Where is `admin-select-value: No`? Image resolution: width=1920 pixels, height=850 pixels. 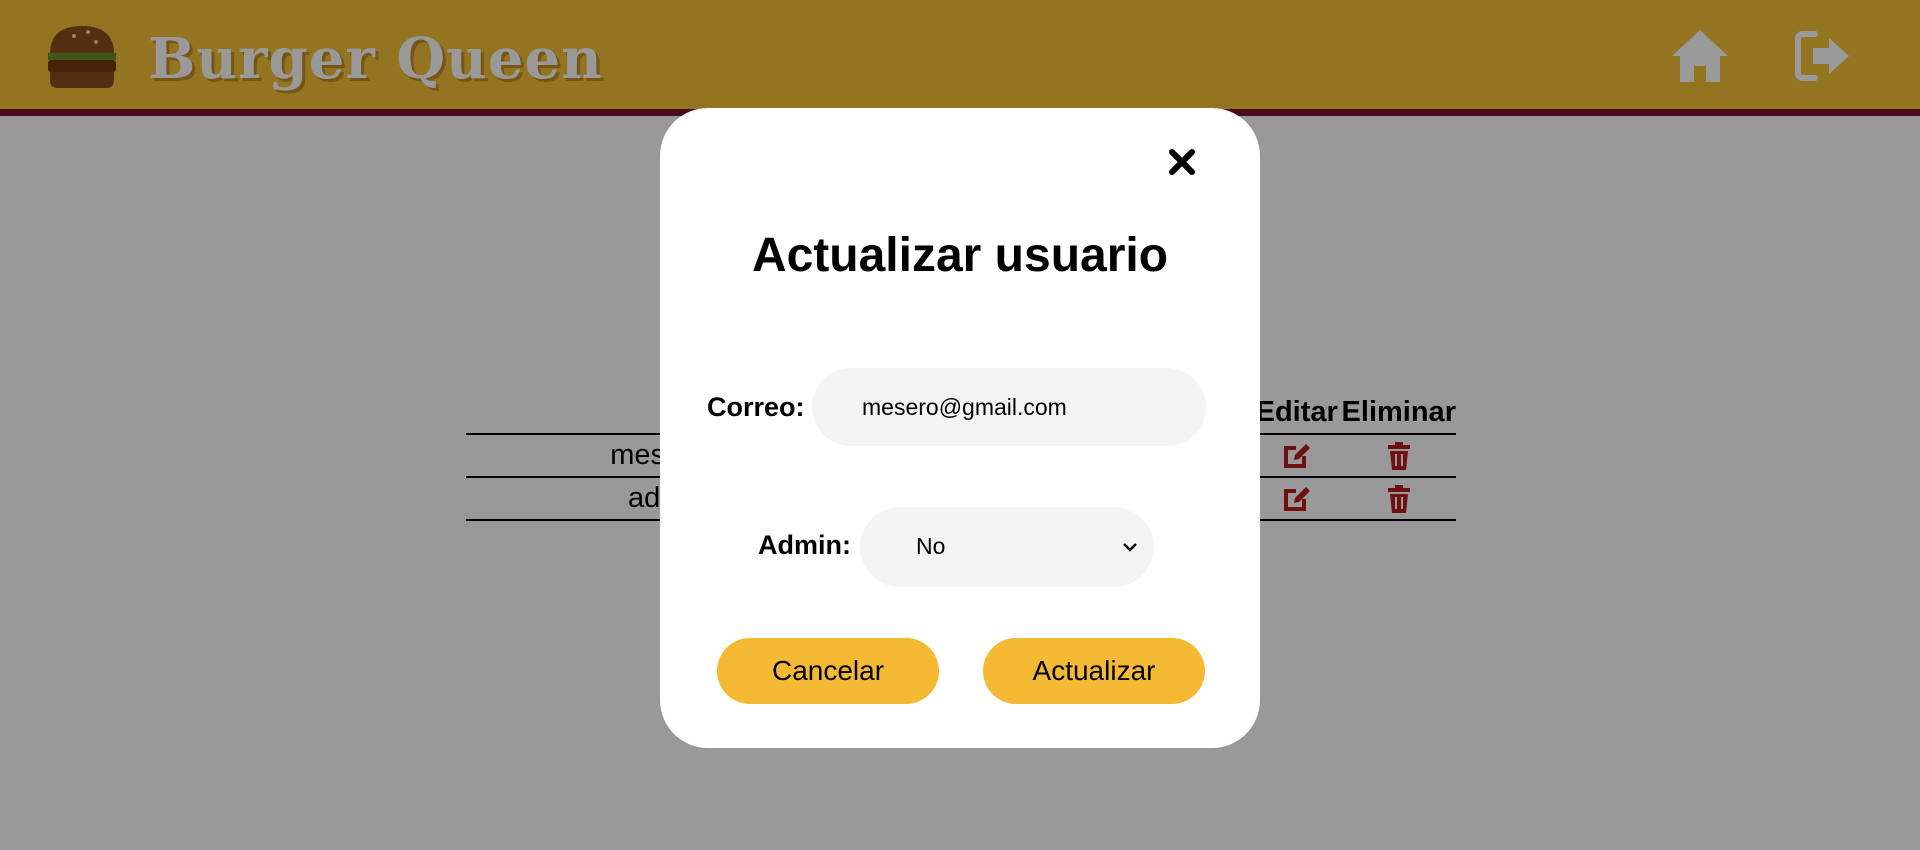 admin-select-value: No is located at coordinates (931, 546).